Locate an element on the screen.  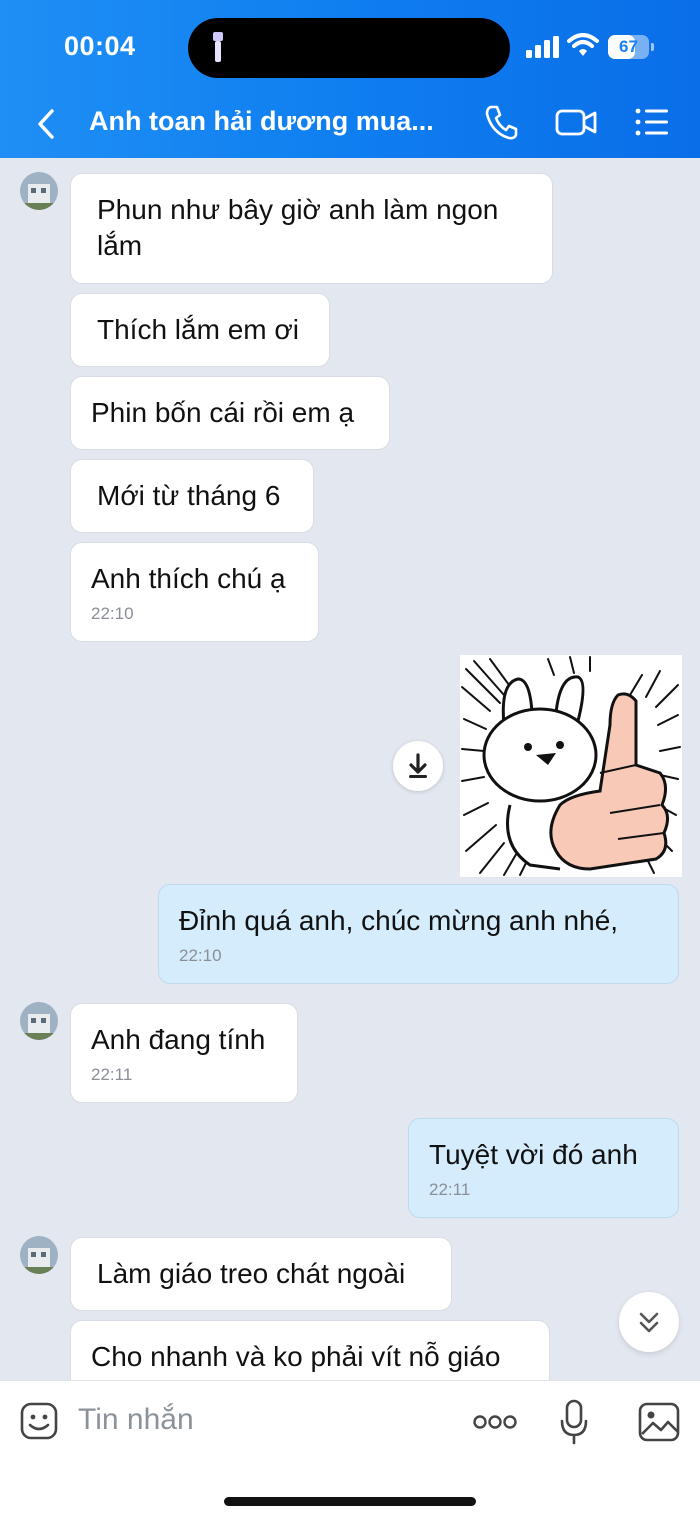
message-text: Đỉnh quá anh, chúc mừng anh nhé, is located at coordinates (399, 920).